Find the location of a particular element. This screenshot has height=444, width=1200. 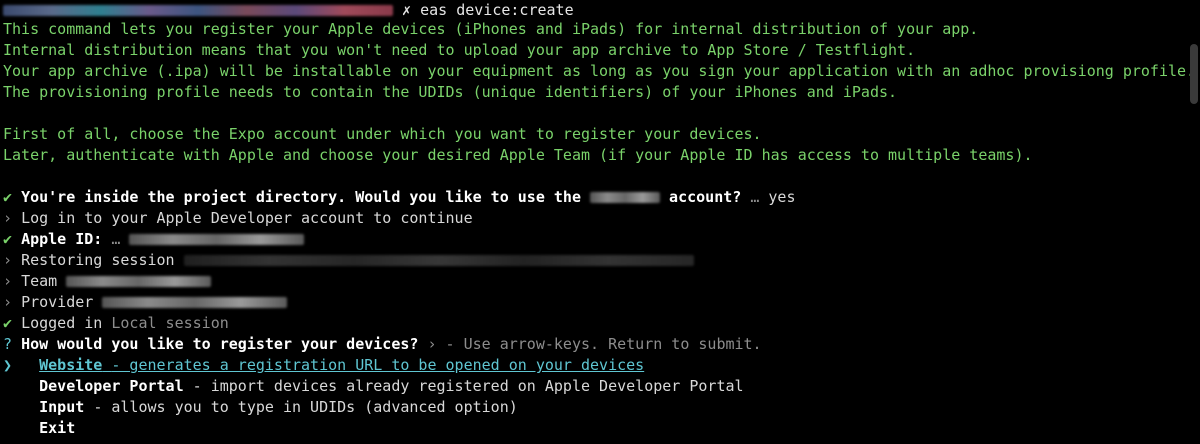

redacted-provider is located at coordinates (195, 302).